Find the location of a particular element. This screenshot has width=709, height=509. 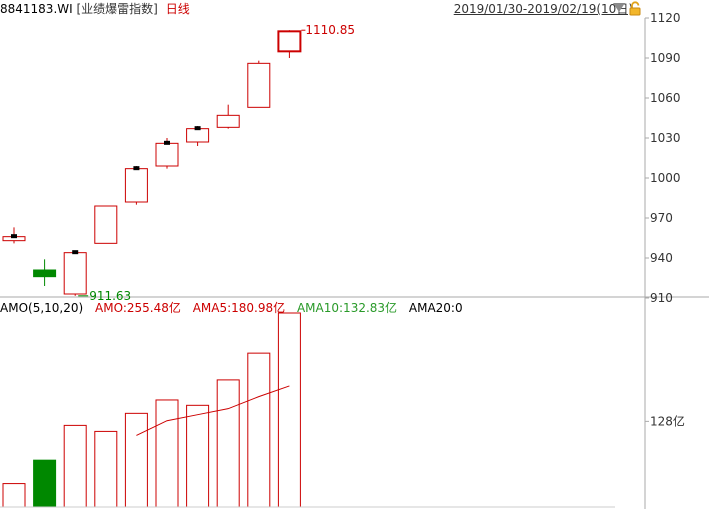

price-tick-label: 940 is located at coordinates (661, 258).